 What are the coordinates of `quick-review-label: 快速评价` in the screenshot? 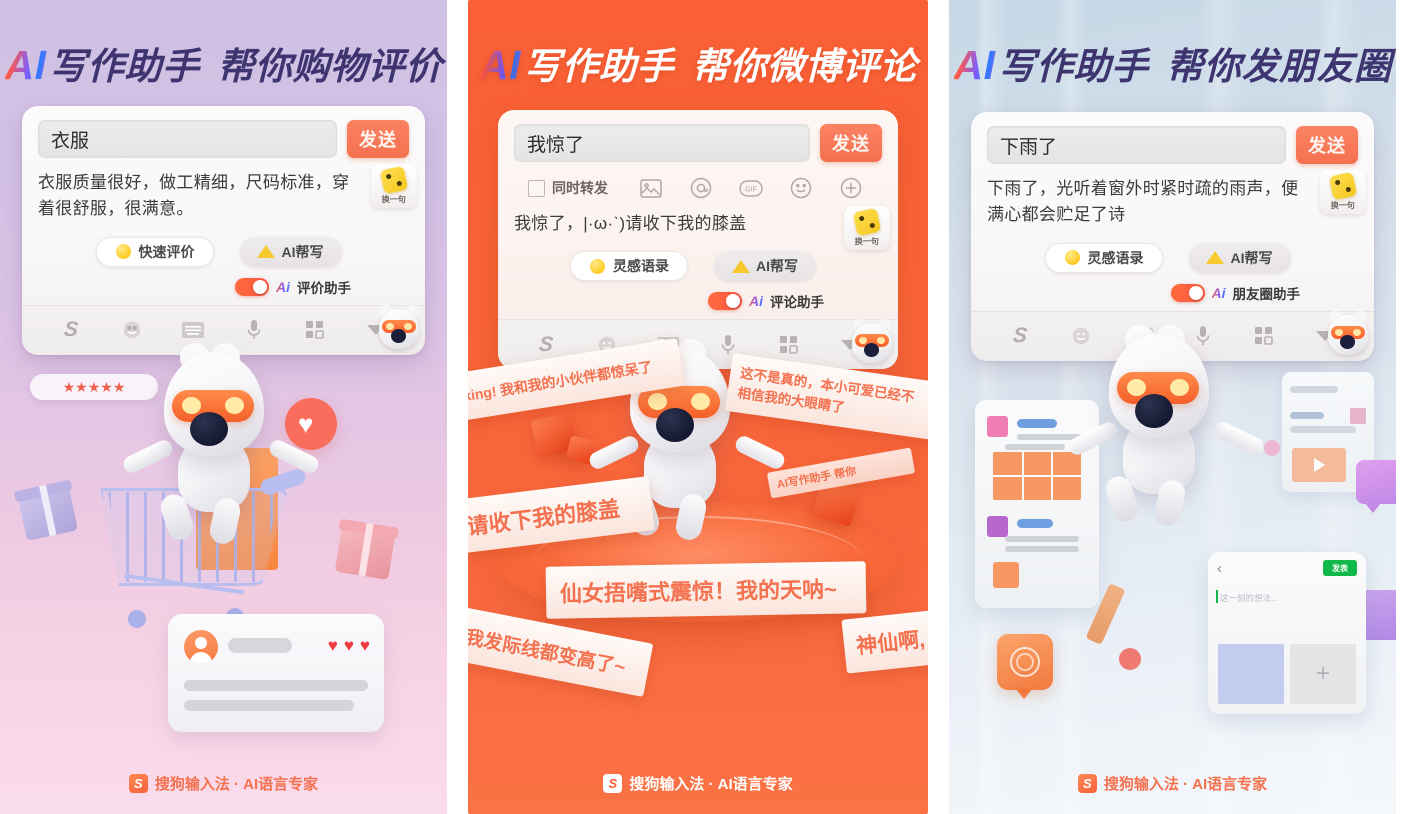 It's located at (166, 251).